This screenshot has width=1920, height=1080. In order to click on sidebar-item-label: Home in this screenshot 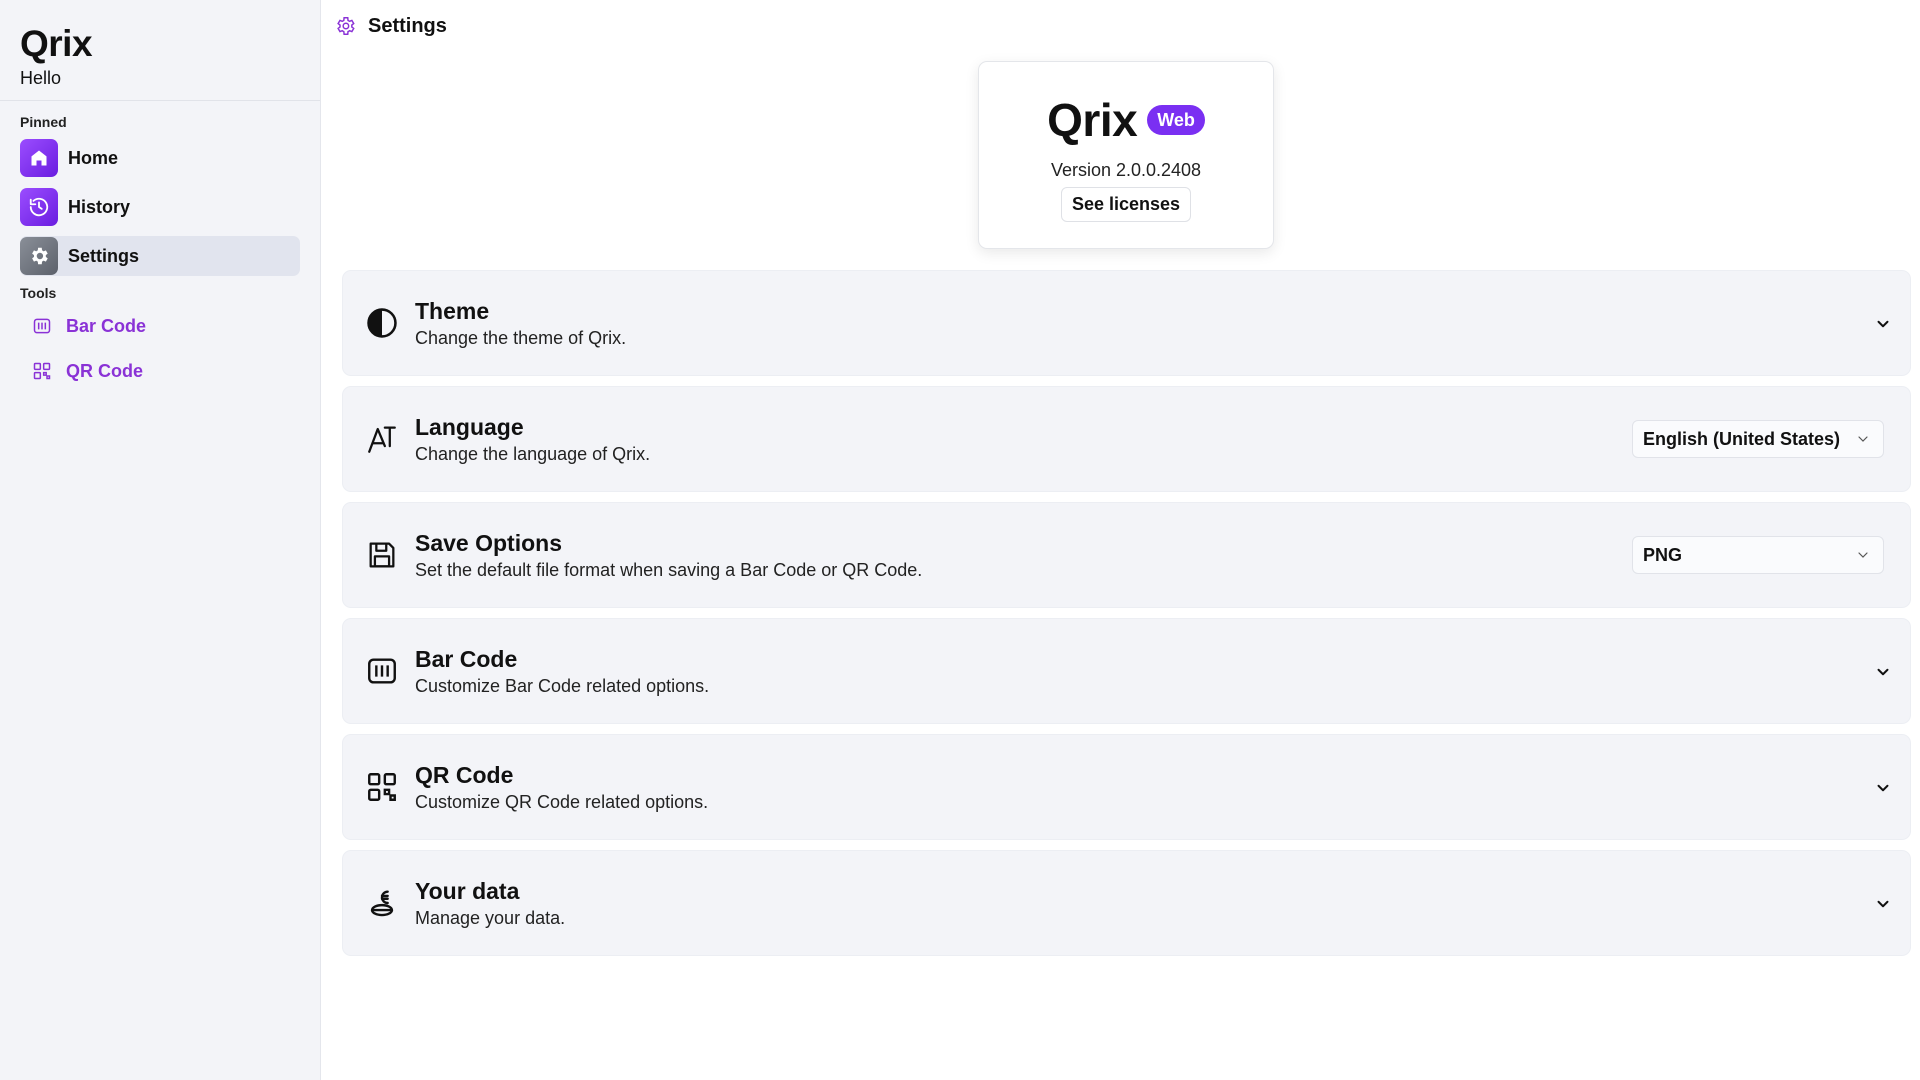, I will do `click(93, 157)`.